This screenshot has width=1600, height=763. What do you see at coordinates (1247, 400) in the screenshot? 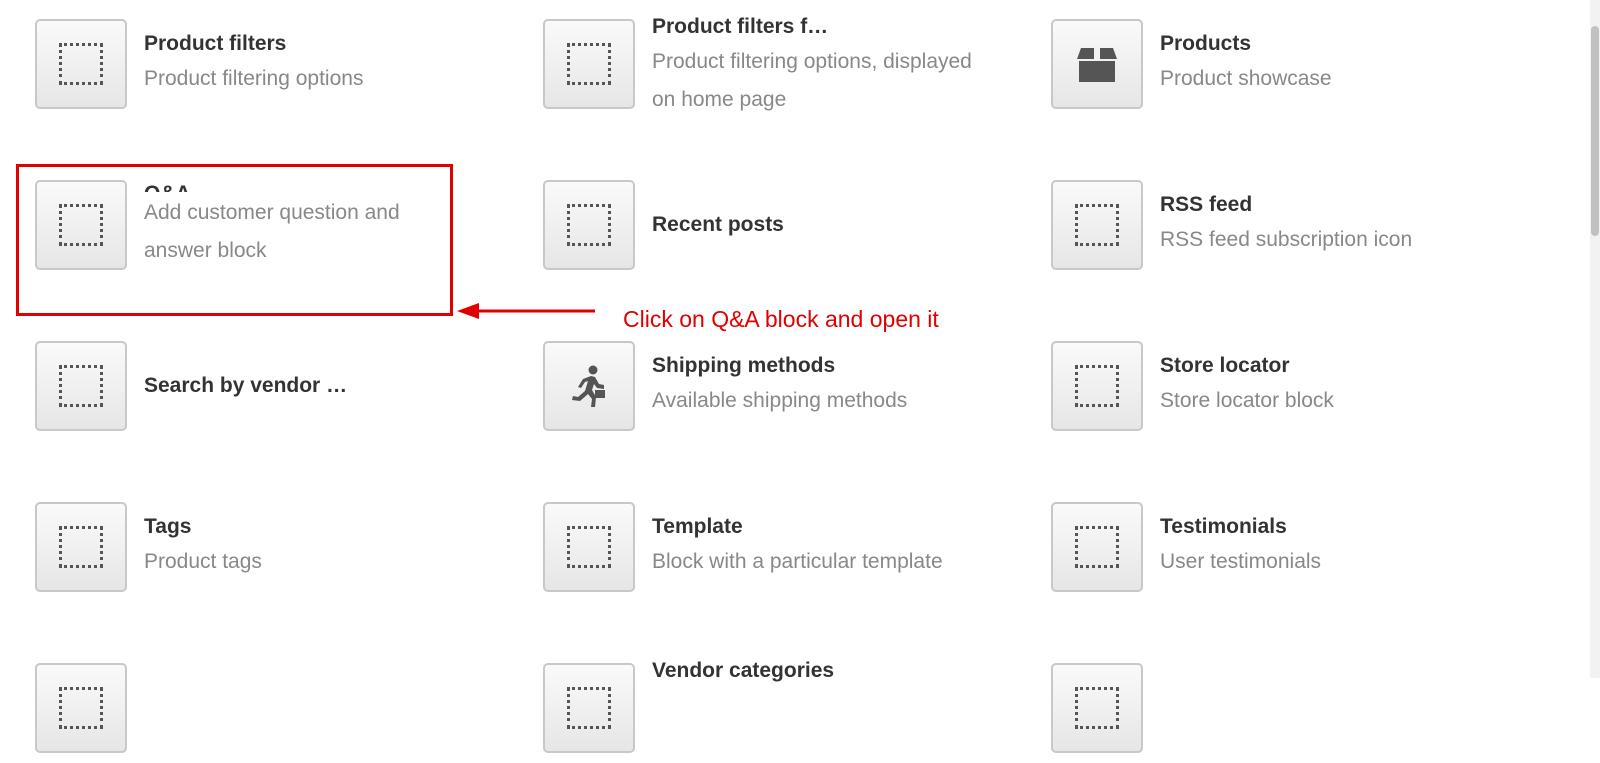
I see `block-description: Store locator block` at bounding box center [1247, 400].